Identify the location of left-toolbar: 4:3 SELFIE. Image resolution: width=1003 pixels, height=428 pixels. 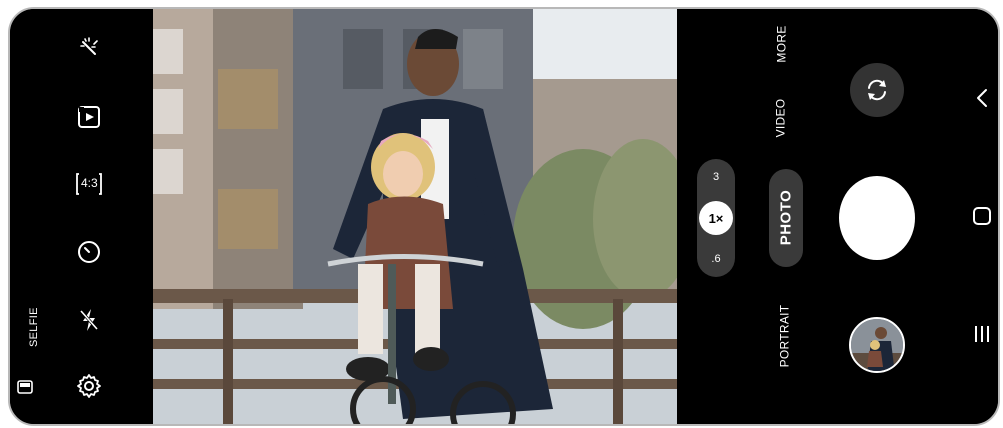
(81, 216).